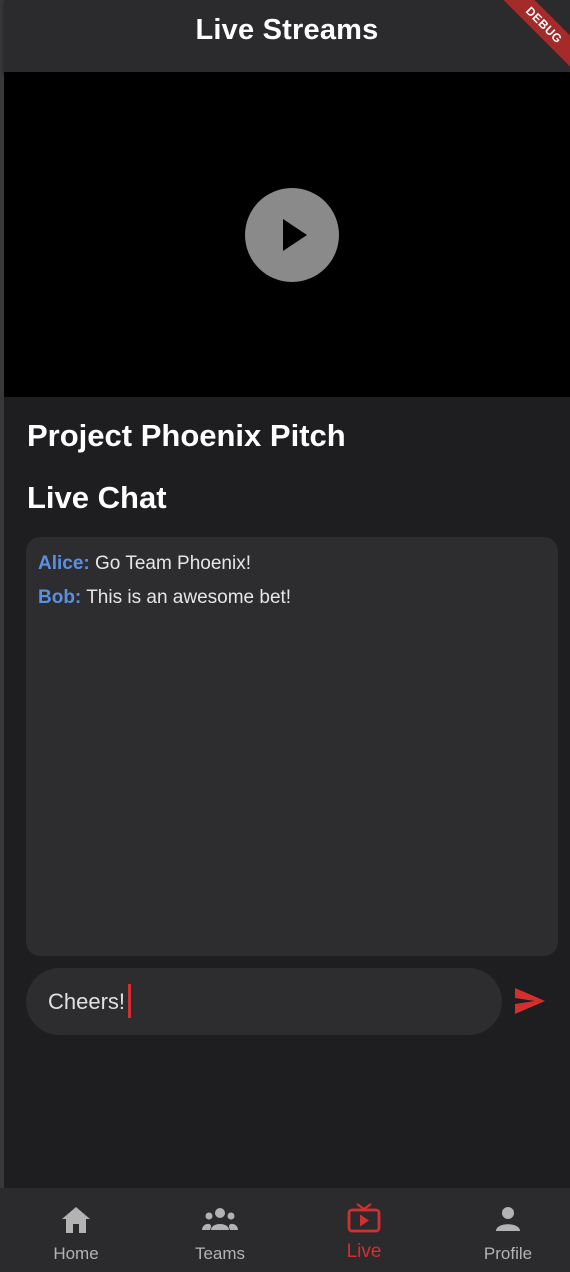 This screenshot has height=1272, width=570. I want to click on nav-label-home: Home, so click(76, 1253).